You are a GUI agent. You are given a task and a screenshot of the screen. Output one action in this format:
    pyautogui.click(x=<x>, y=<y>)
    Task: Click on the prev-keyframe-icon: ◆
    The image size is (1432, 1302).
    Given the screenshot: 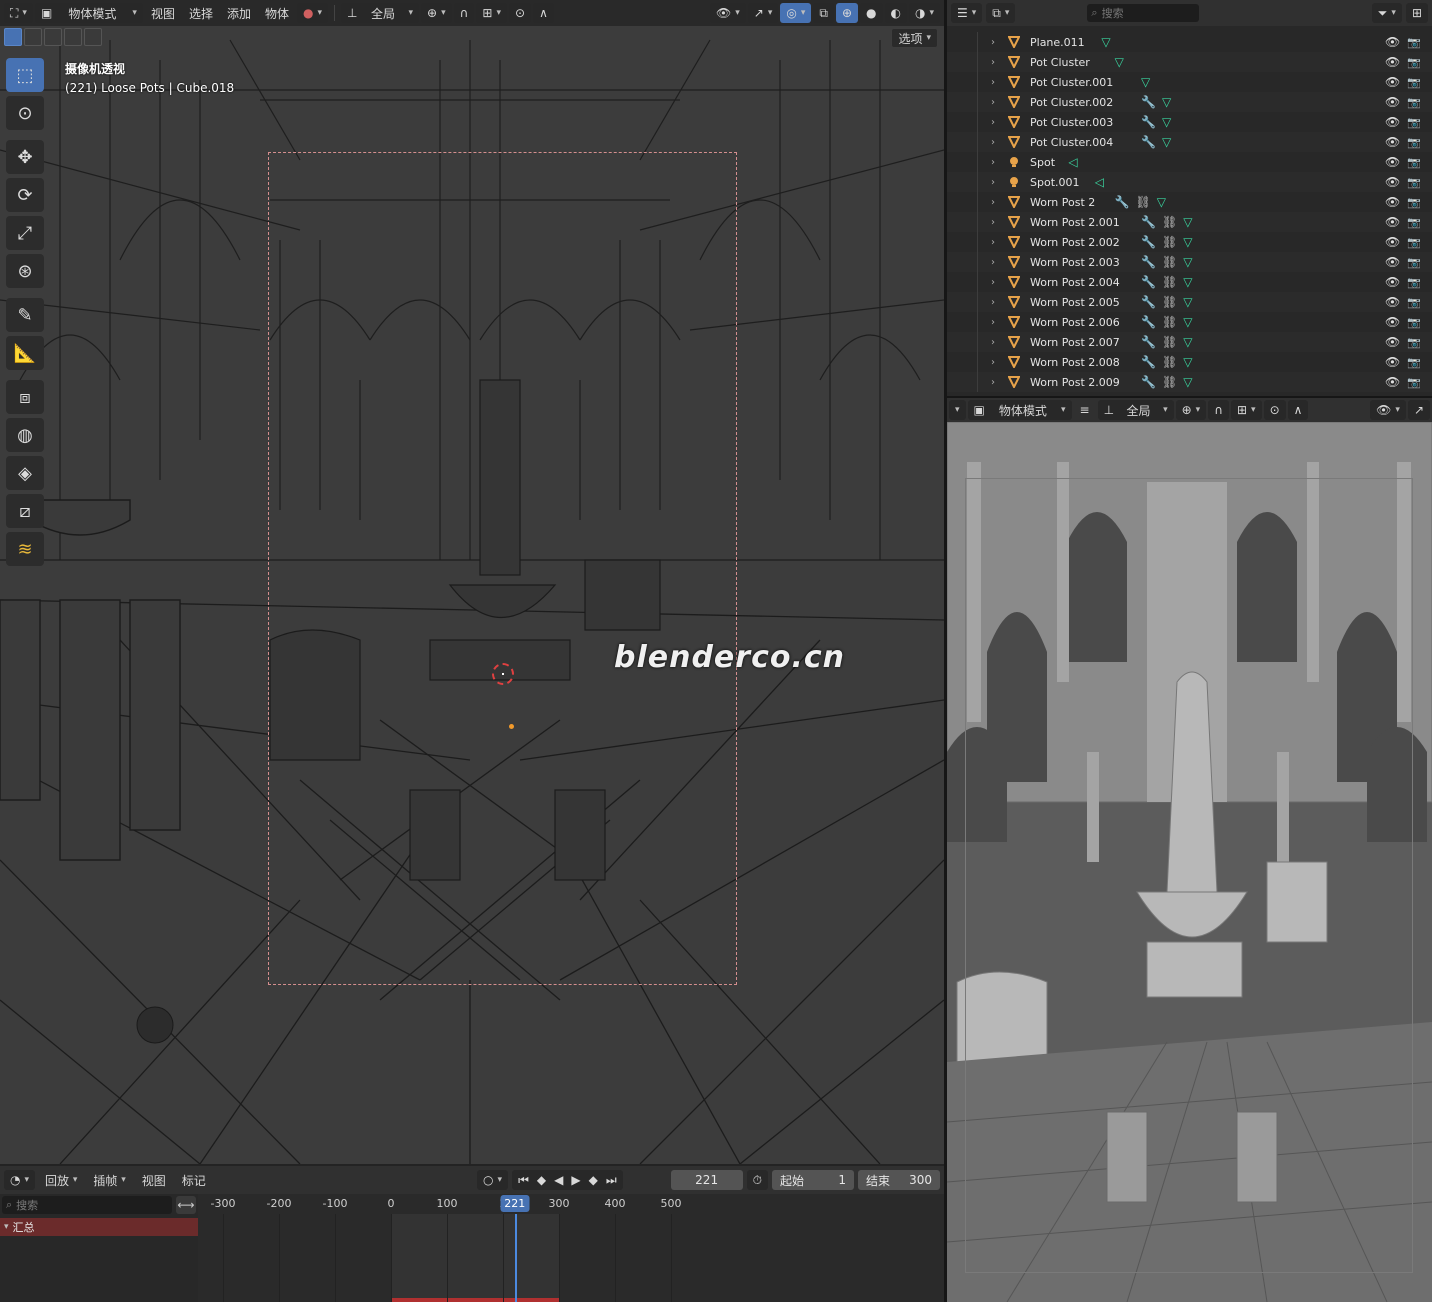 What is the action you would take?
    pyautogui.click(x=541, y=1180)
    